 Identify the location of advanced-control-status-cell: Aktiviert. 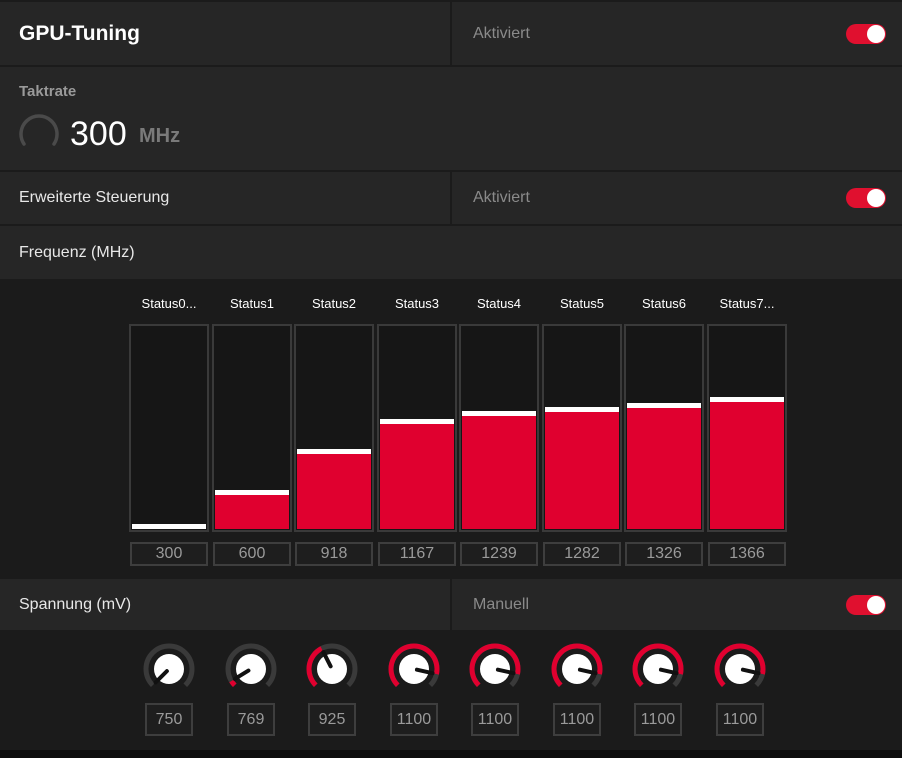
(677, 198).